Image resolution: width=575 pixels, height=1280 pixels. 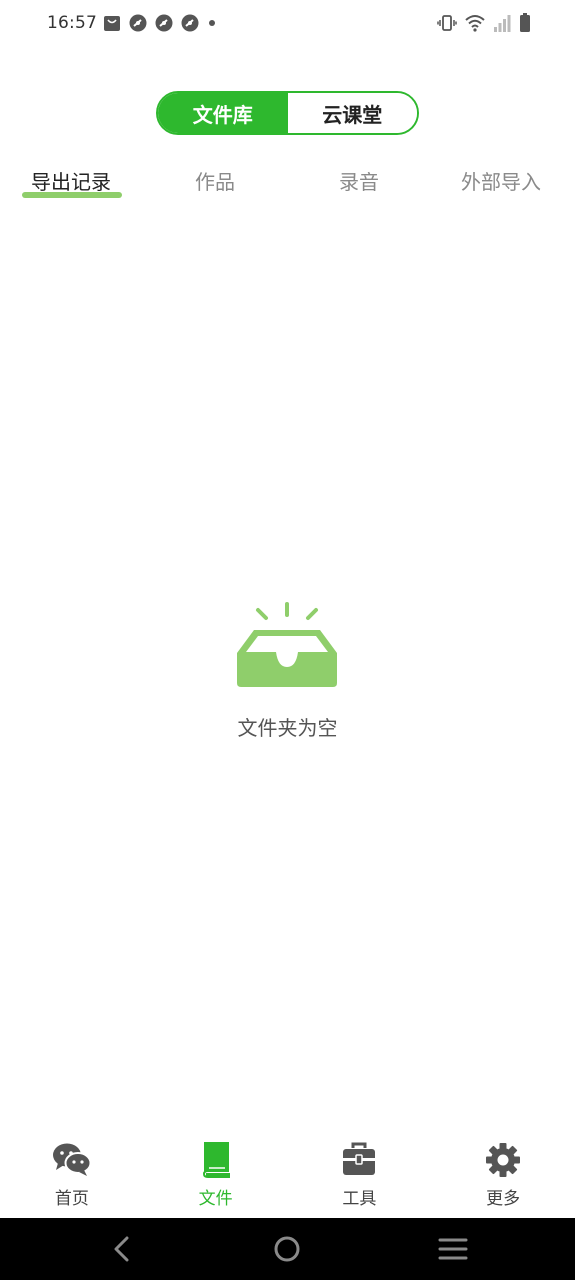 I want to click on menu-icon, so click(x=453, y=1249).